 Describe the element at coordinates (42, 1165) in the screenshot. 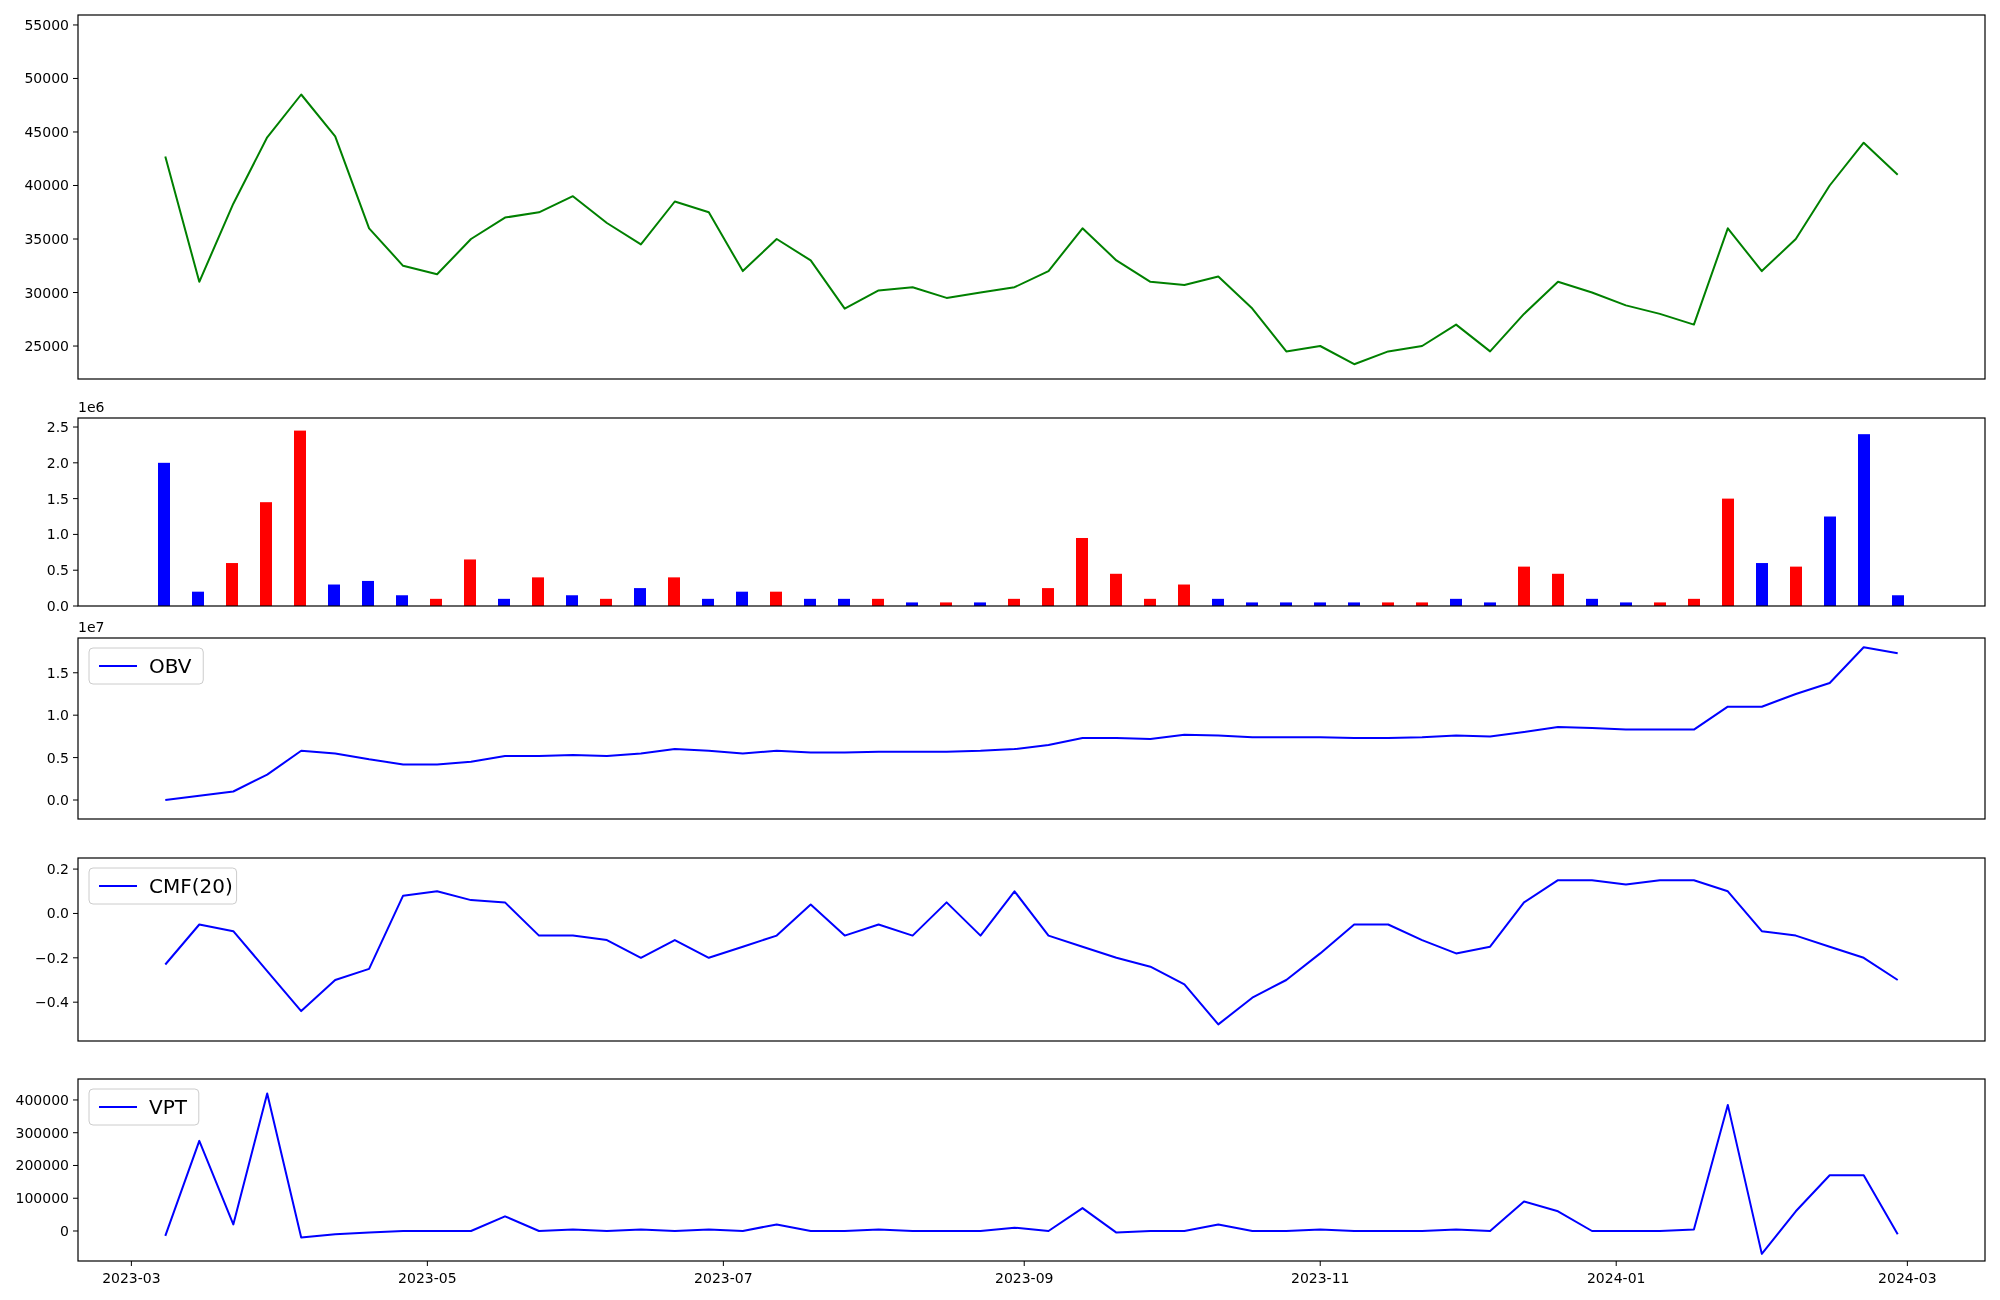

I see `y-tick-label: 200000` at that location.